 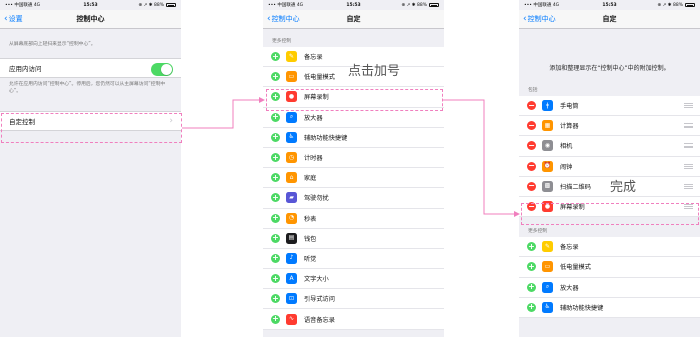 I want to click on control-row: − ▦ 计算器, so click(x=609, y=126).